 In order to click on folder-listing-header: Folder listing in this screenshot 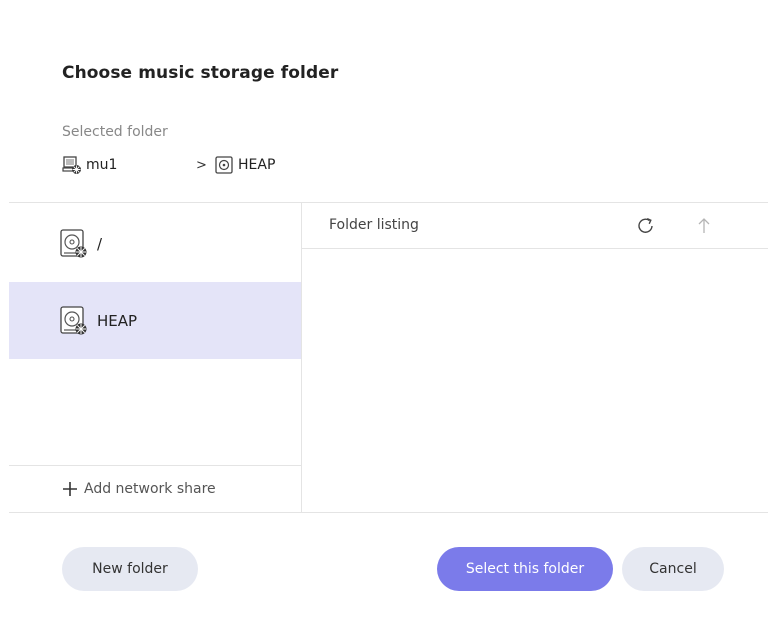, I will do `click(535, 226)`.